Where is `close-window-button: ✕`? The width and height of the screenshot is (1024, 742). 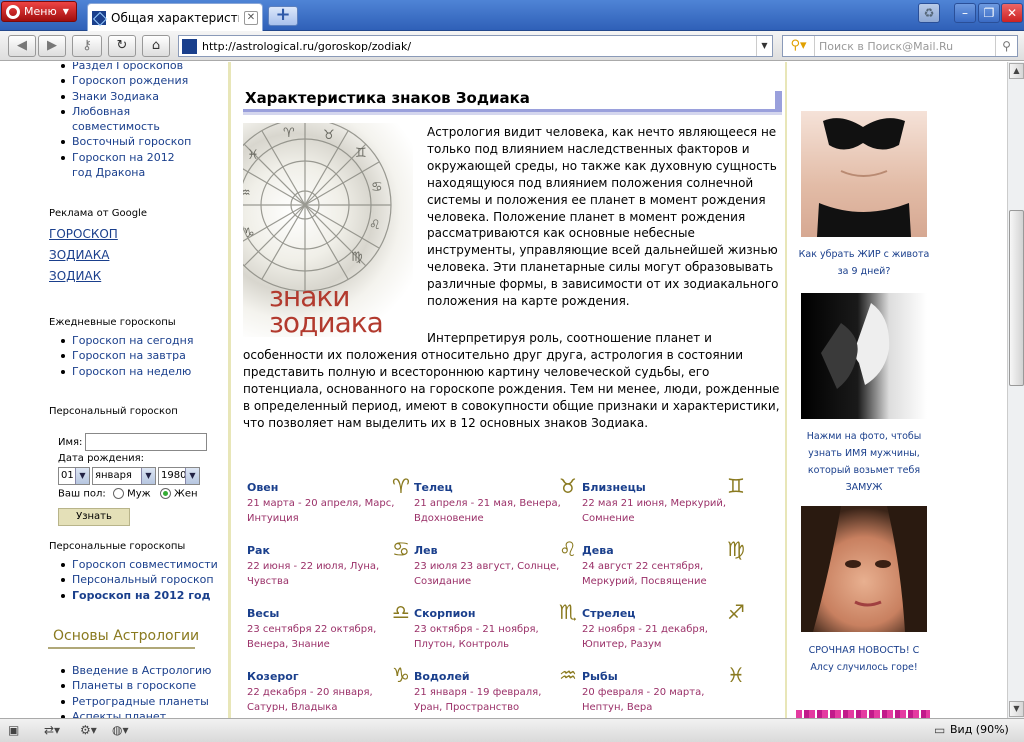 close-window-button: ✕ is located at coordinates (1012, 13).